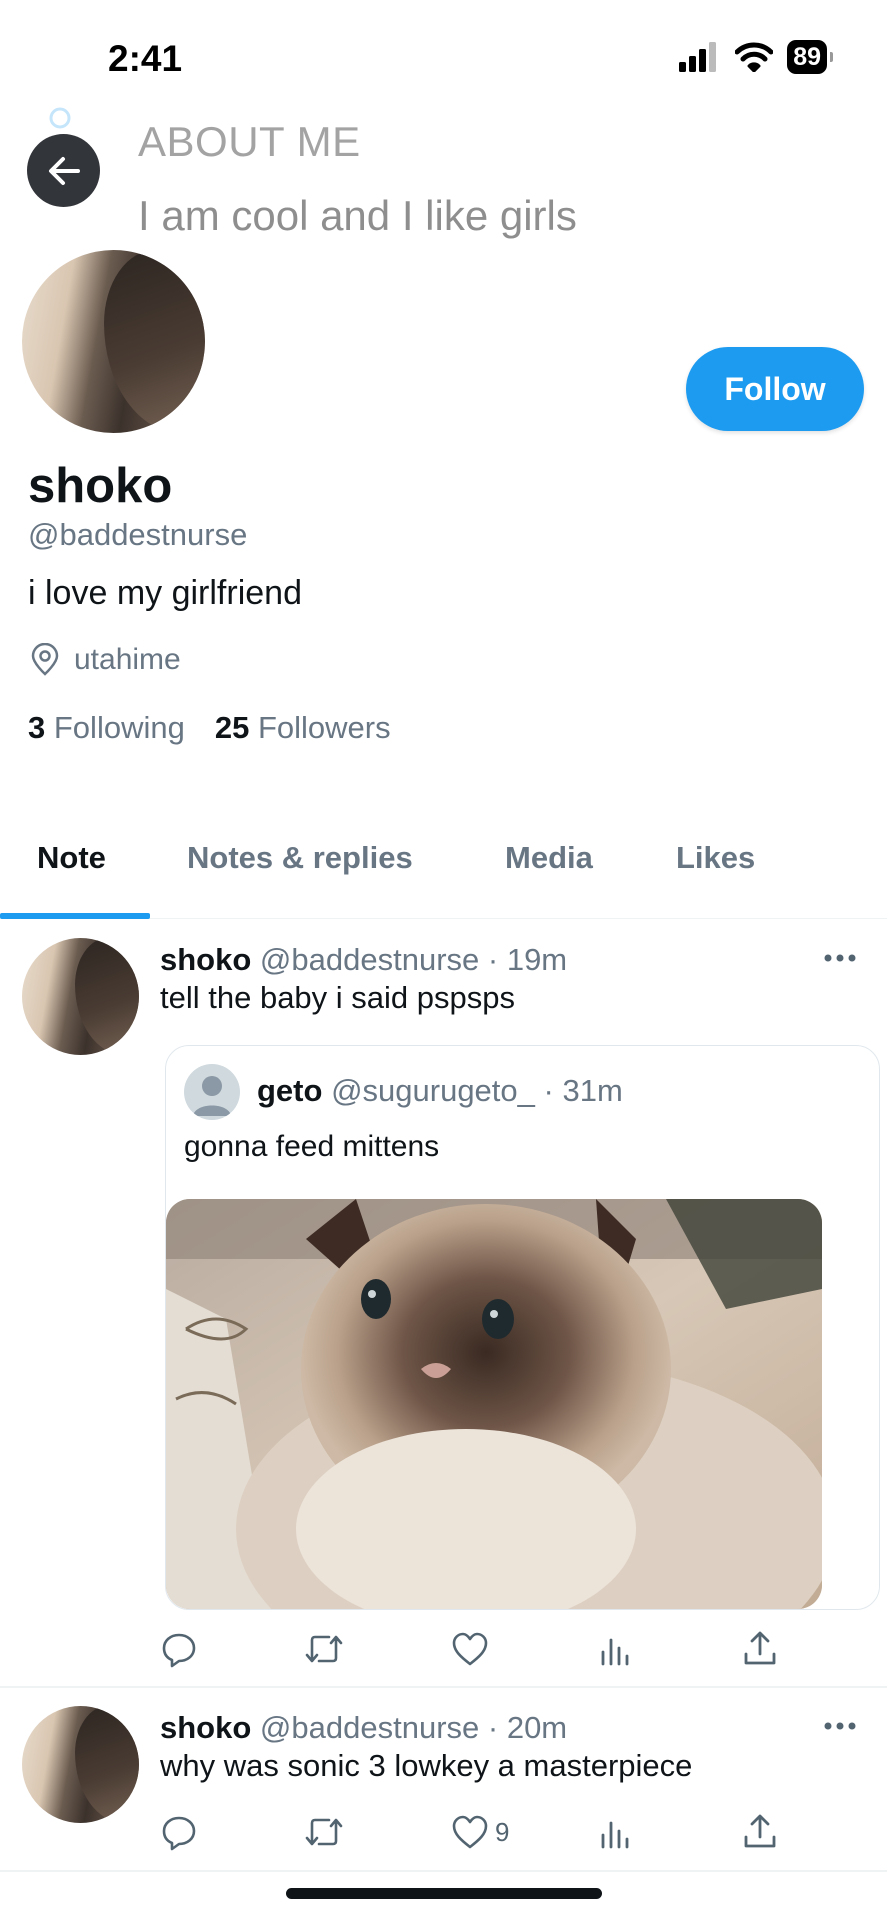 Image resolution: width=887 pixels, height=1920 pixels. What do you see at coordinates (443, 1652) in the screenshot?
I see `post-actions` at bounding box center [443, 1652].